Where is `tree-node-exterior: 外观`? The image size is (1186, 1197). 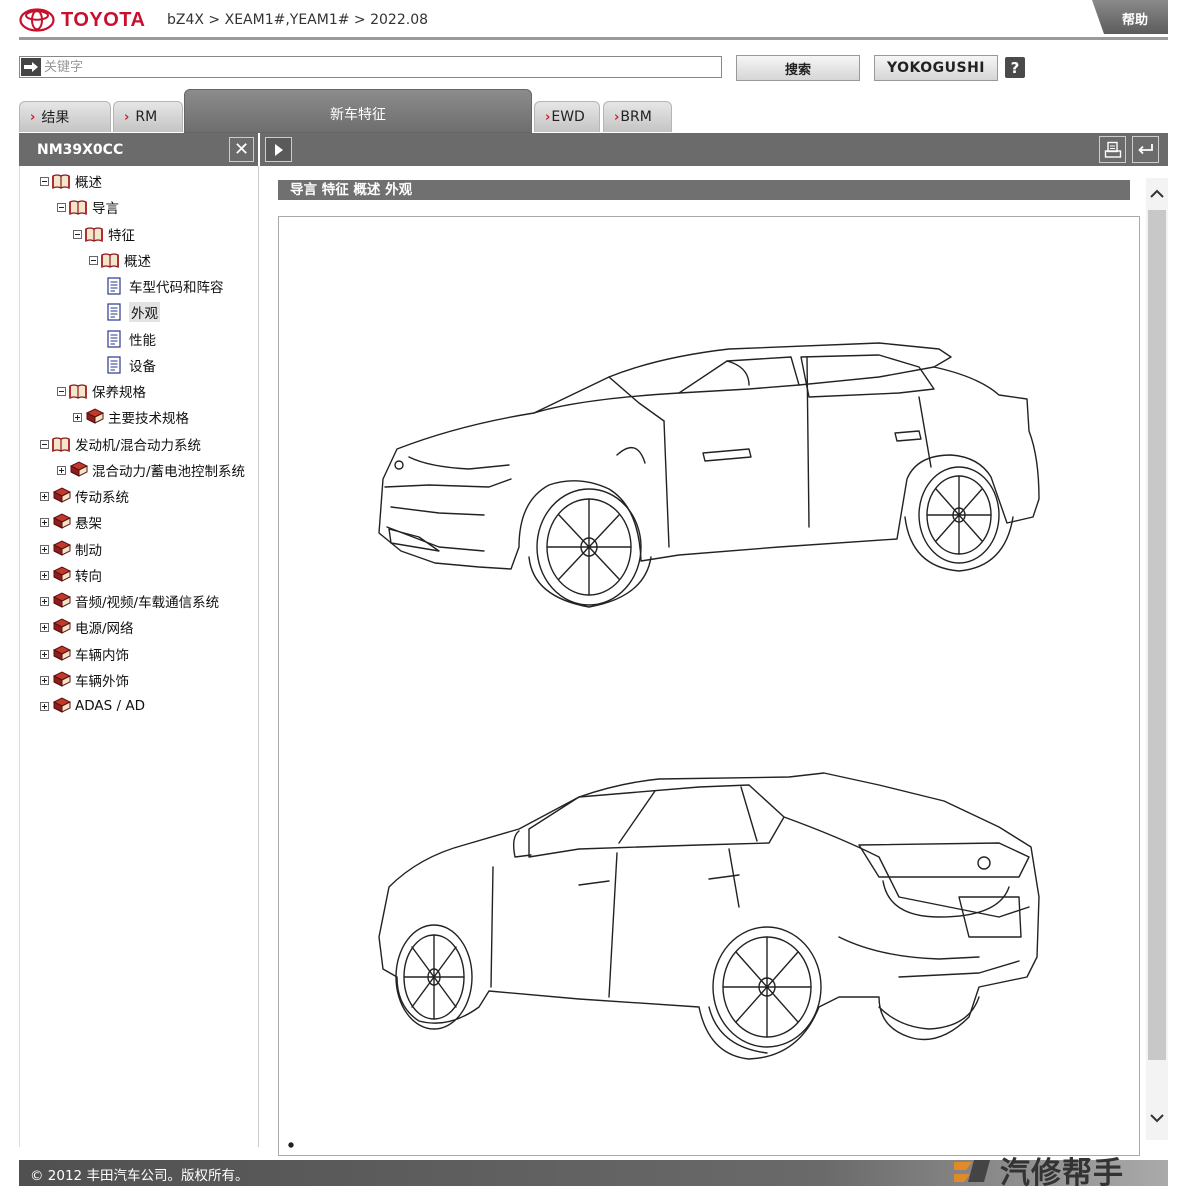 tree-node-exterior: 外观 is located at coordinates (133, 312).